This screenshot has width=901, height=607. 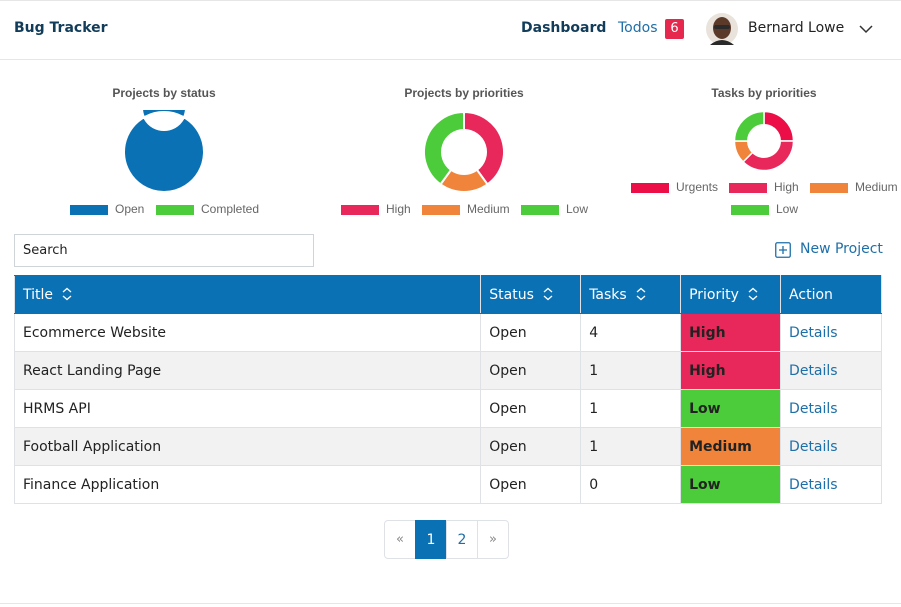 What do you see at coordinates (431, 539) in the screenshot?
I see `pagination-page-1: 1` at bounding box center [431, 539].